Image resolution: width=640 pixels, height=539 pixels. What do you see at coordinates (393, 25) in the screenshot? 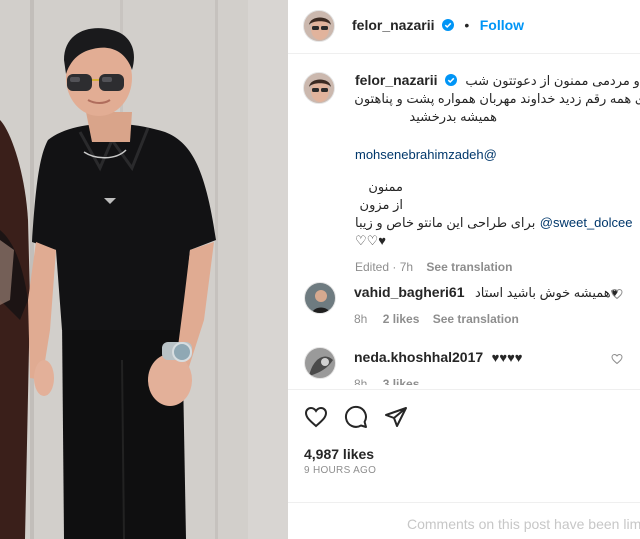
I see `author-username: felor_nazarii` at bounding box center [393, 25].